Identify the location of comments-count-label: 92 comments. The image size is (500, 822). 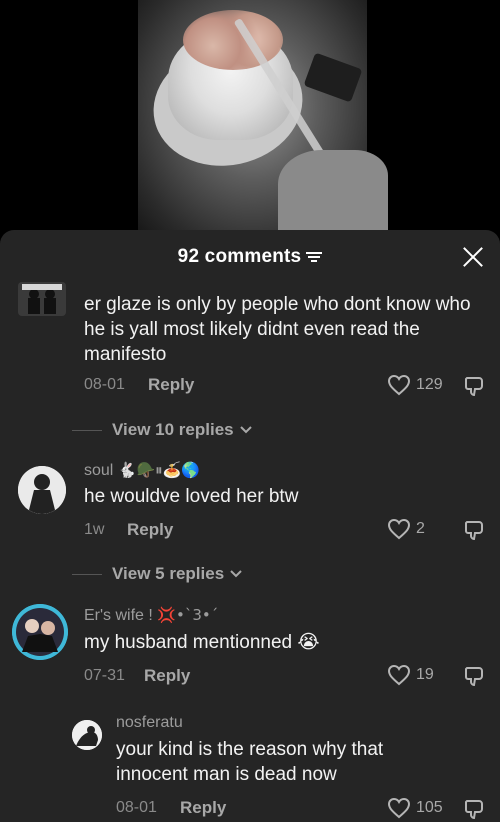
(239, 256).